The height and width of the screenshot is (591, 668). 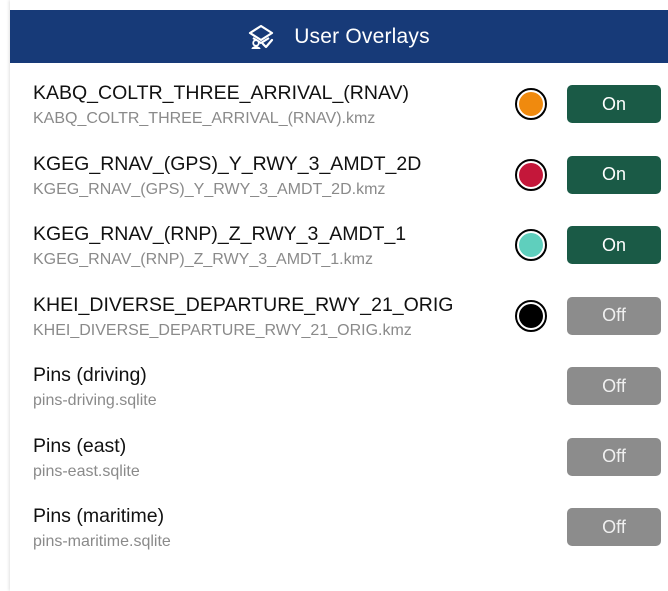 I want to click on overlay-name: Pins (driving), so click(x=90, y=375).